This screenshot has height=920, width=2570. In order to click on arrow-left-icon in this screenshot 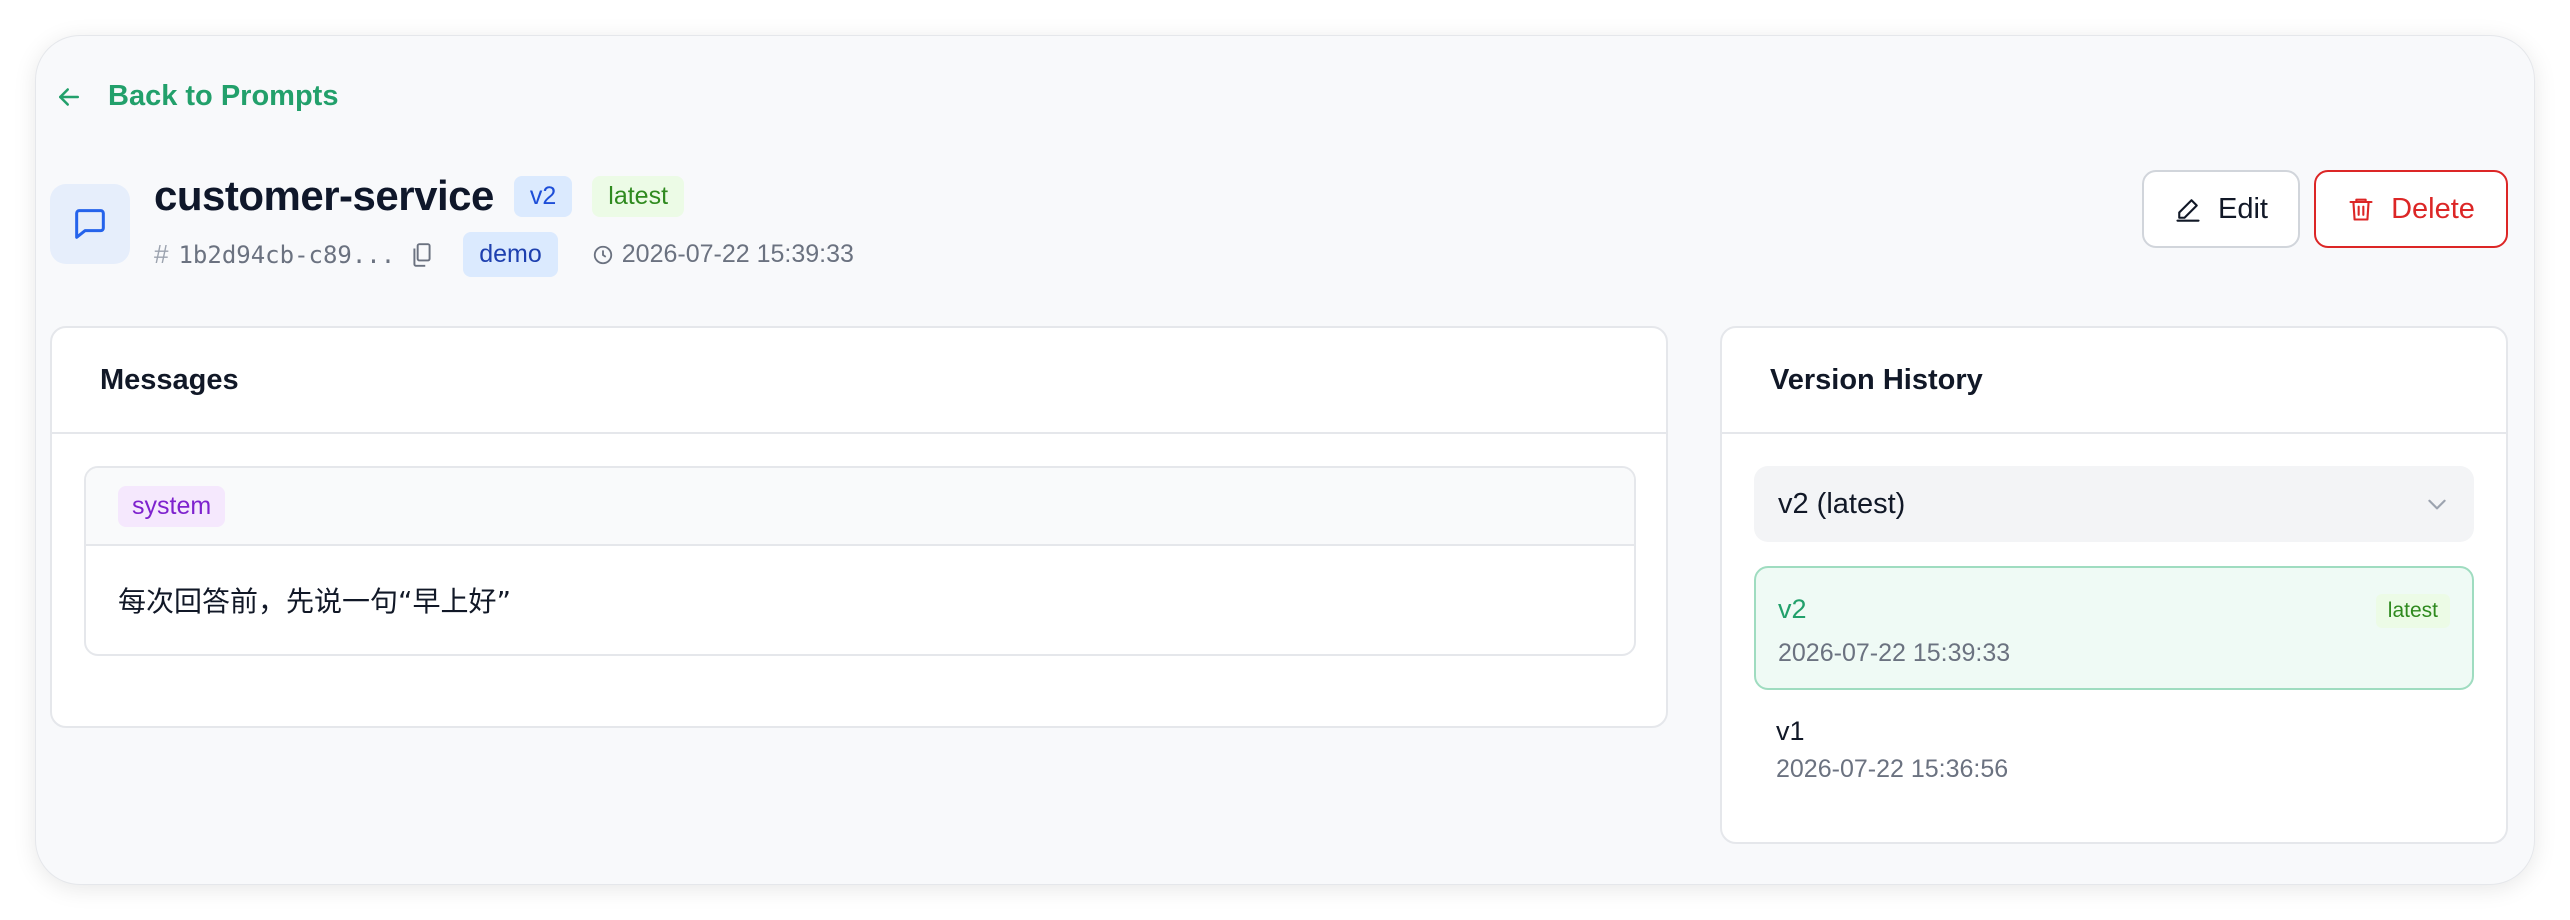, I will do `click(69, 96)`.